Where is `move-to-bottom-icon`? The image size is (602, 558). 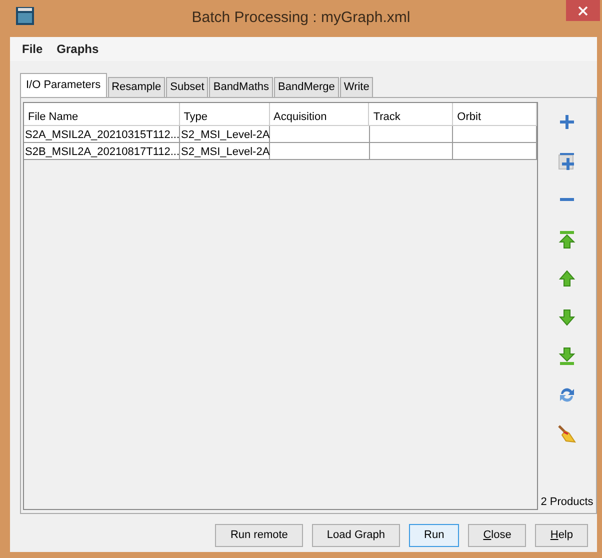
move-to-bottom-icon is located at coordinates (567, 356).